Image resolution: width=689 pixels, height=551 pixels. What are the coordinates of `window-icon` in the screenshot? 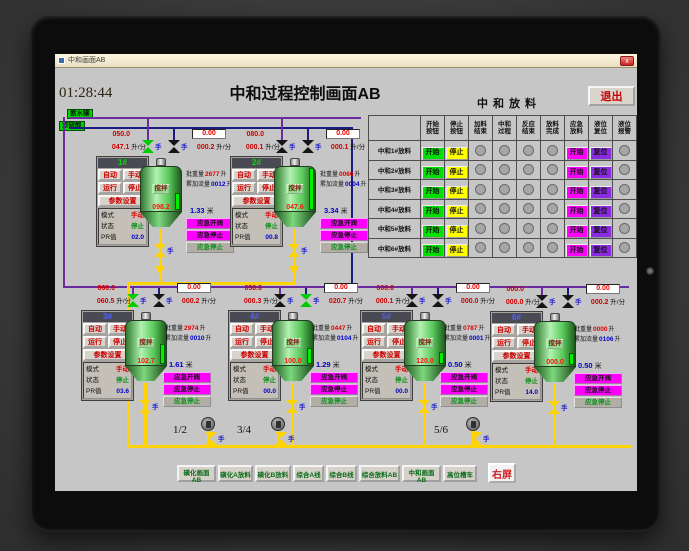 It's located at (61, 60).